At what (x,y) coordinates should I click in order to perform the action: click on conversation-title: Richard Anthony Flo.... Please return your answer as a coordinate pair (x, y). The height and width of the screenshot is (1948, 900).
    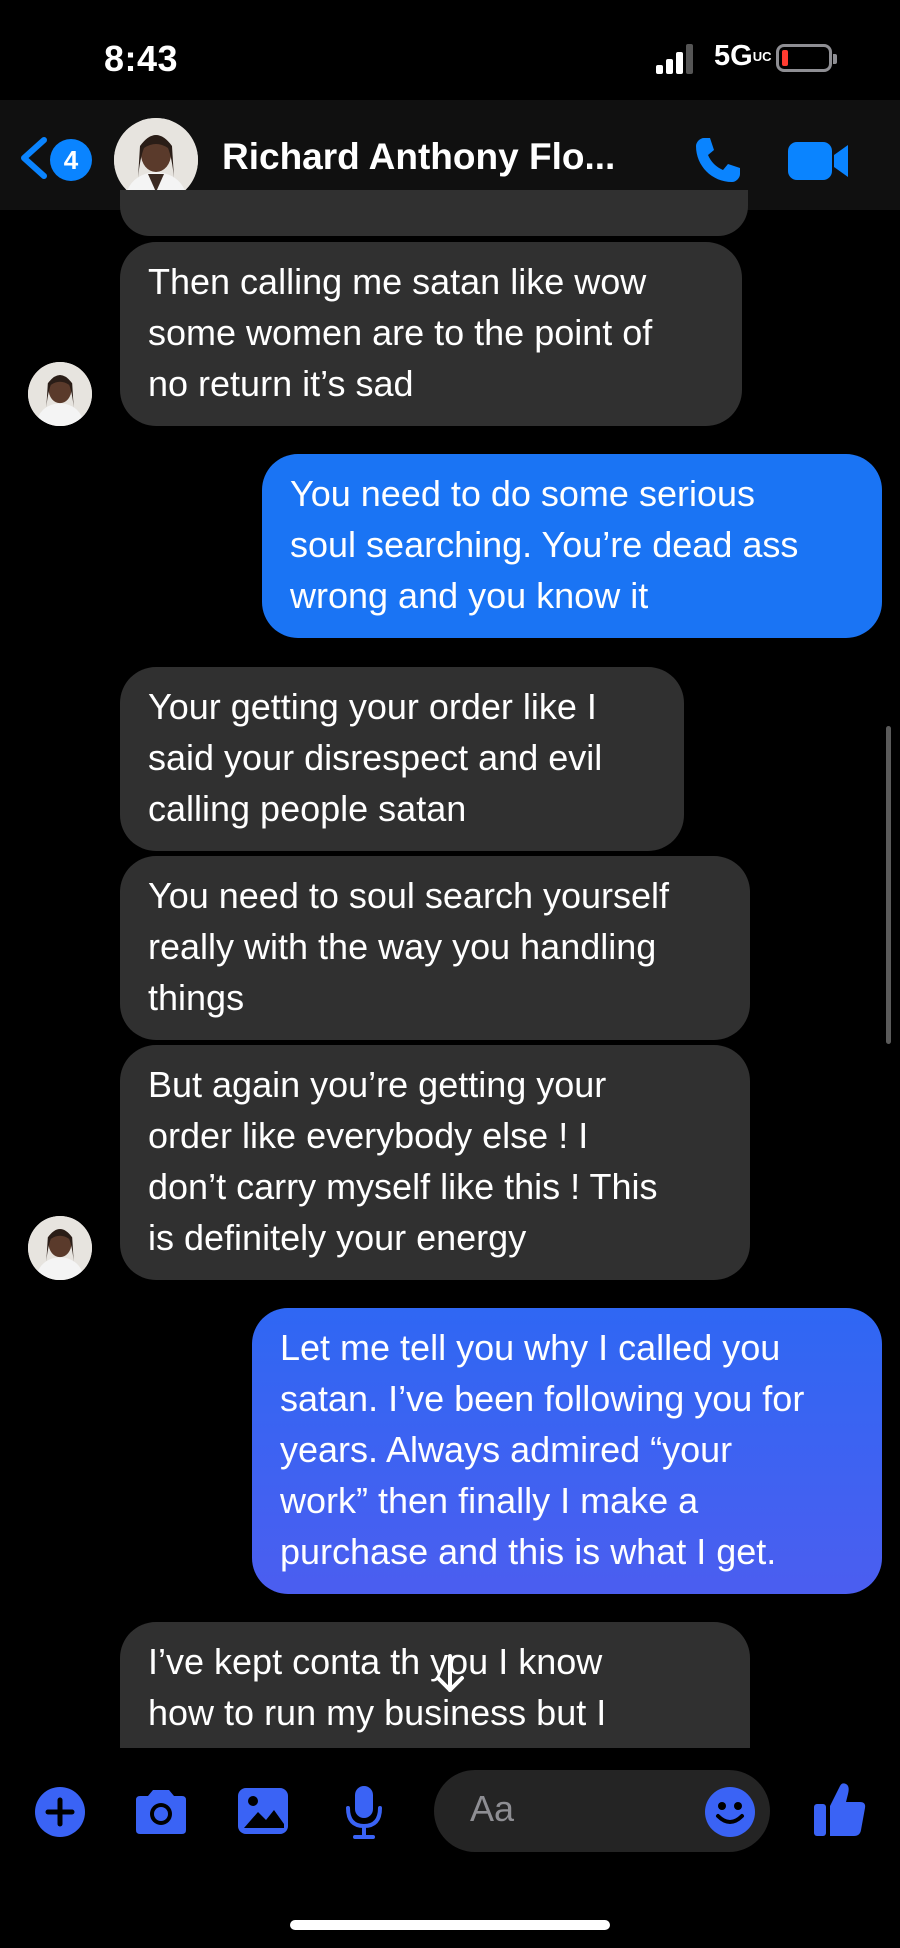
    Looking at the image, I should click on (418, 157).